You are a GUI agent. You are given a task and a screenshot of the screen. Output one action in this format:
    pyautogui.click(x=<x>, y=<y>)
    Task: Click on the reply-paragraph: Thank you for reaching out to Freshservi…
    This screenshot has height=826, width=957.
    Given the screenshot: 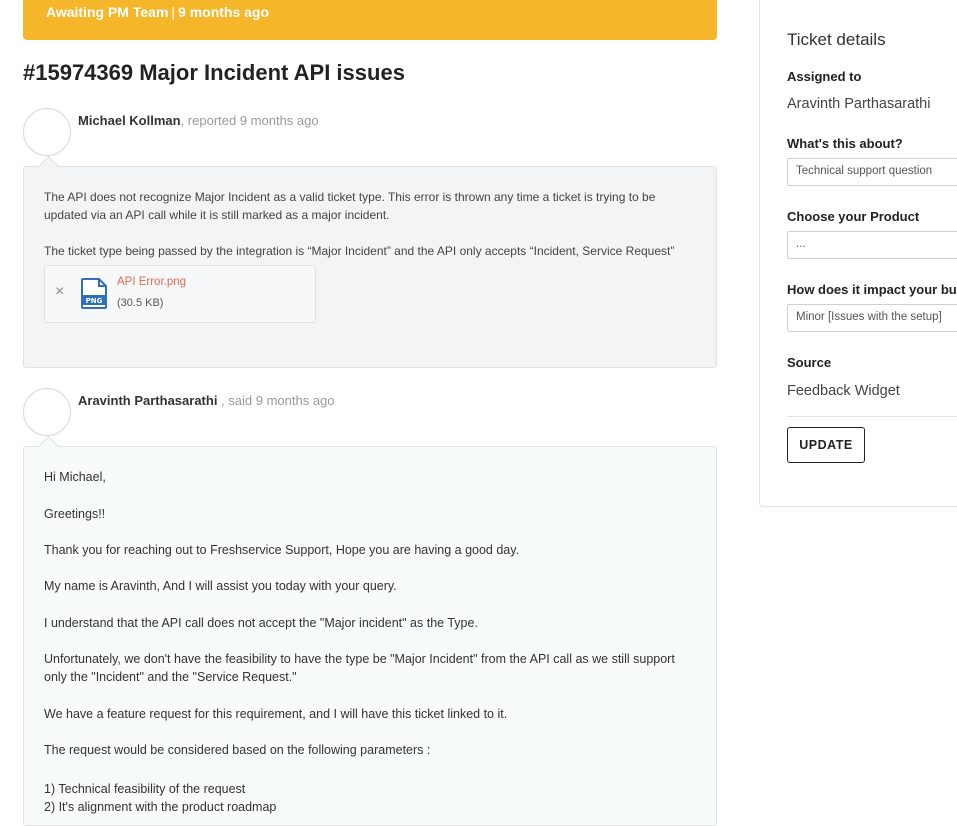 What is the action you would take?
    pyautogui.click(x=282, y=550)
    